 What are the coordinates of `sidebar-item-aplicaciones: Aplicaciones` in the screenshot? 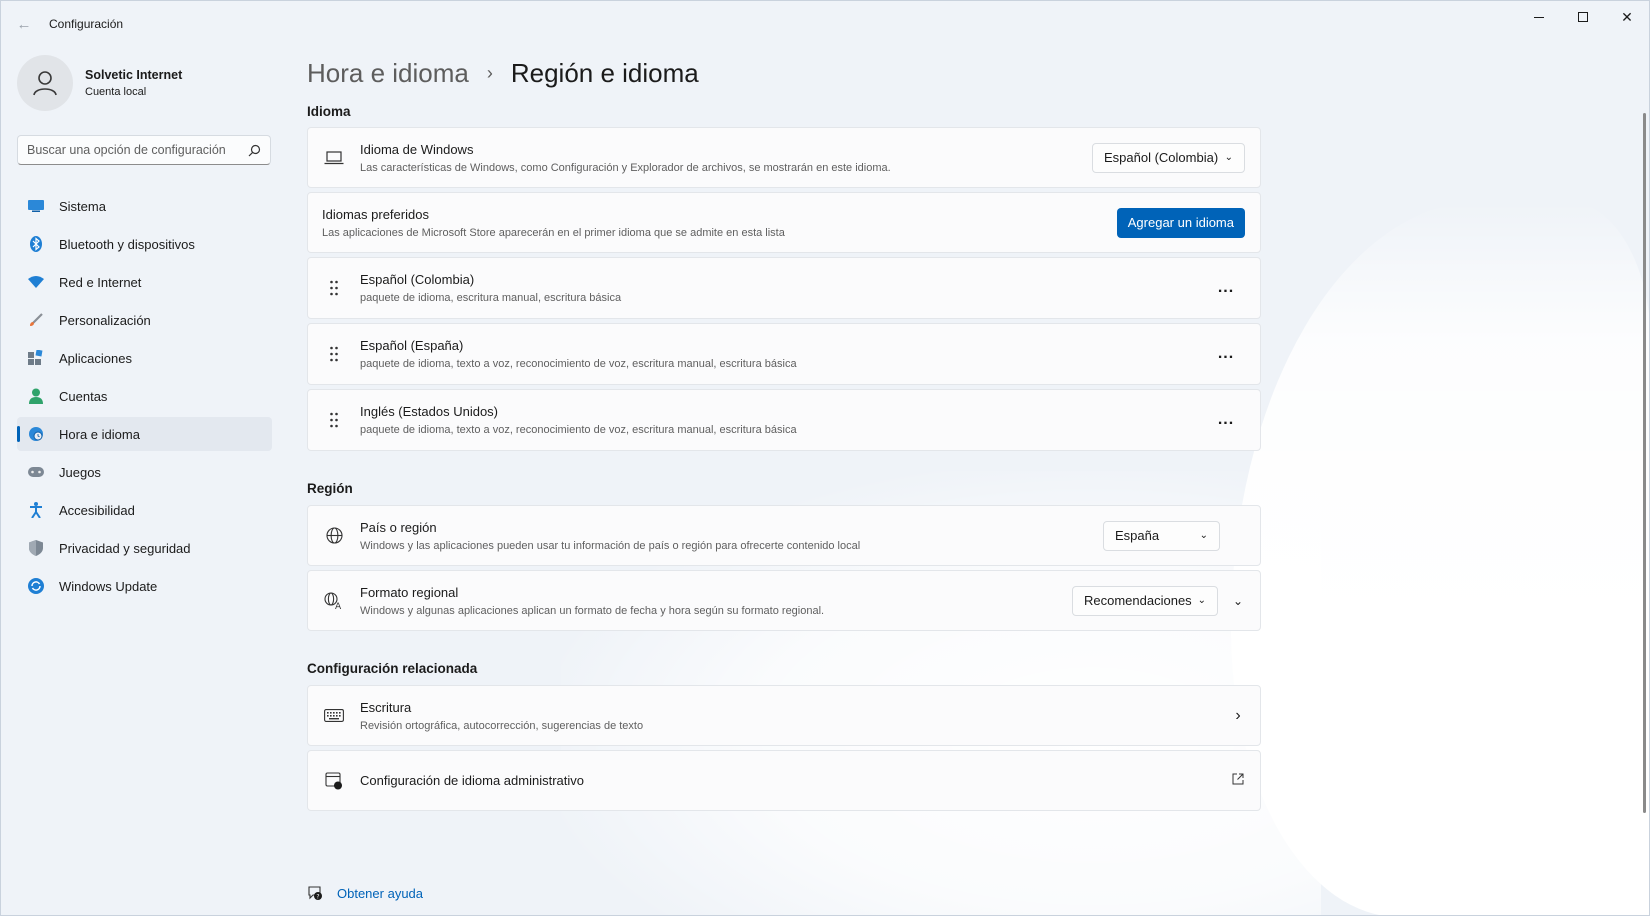 It's located at (144, 358).